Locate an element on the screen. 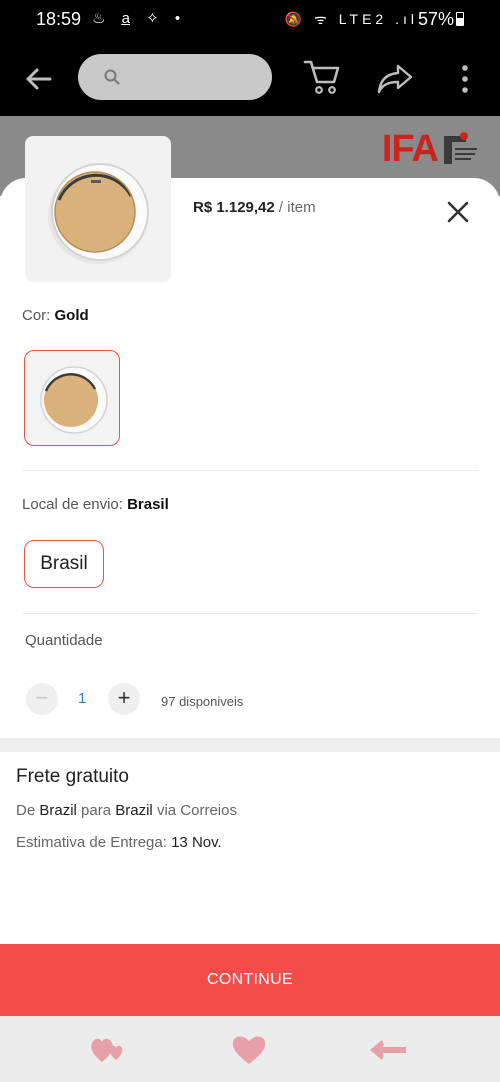 The width and height of the screenshot is (500, 1082). route-mid: para is located at coordinates (96, 810).